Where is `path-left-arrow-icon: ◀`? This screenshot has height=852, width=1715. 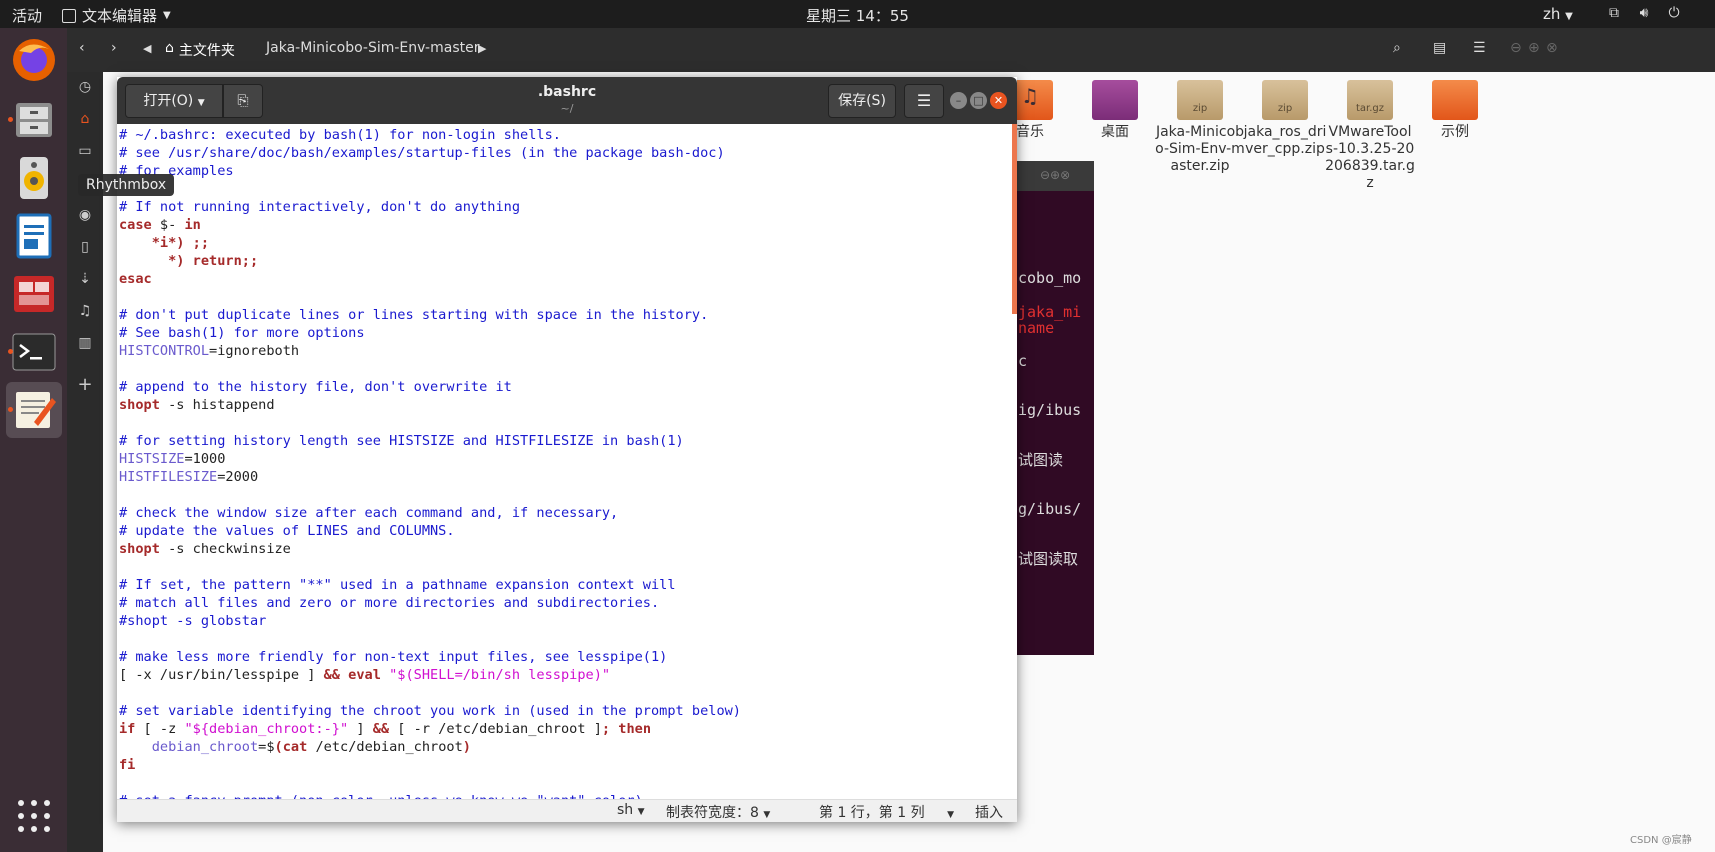 path-left-arrow-icon: ◀ is located at coordinates (147, 48).